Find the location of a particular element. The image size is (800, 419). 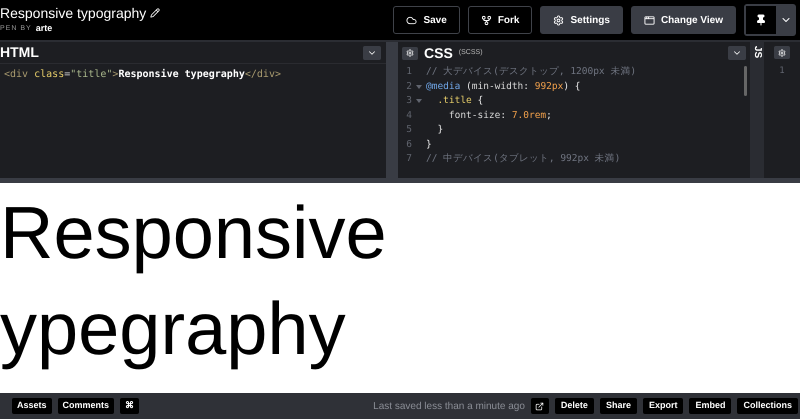

preview-heading: ypegraphy is located at coordinates (173, 329).